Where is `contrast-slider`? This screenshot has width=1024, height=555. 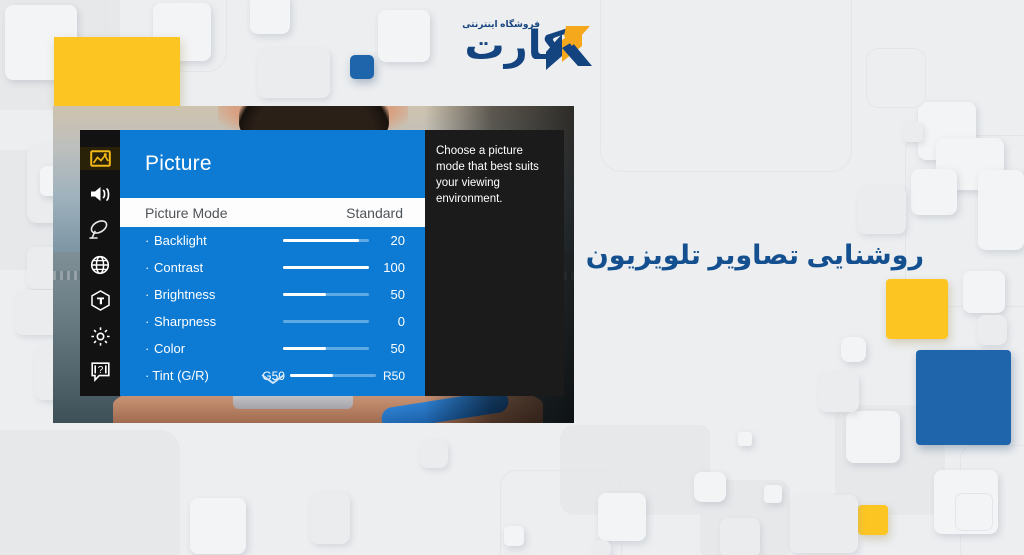 contrast-slider is located at coordinates (326, 267).